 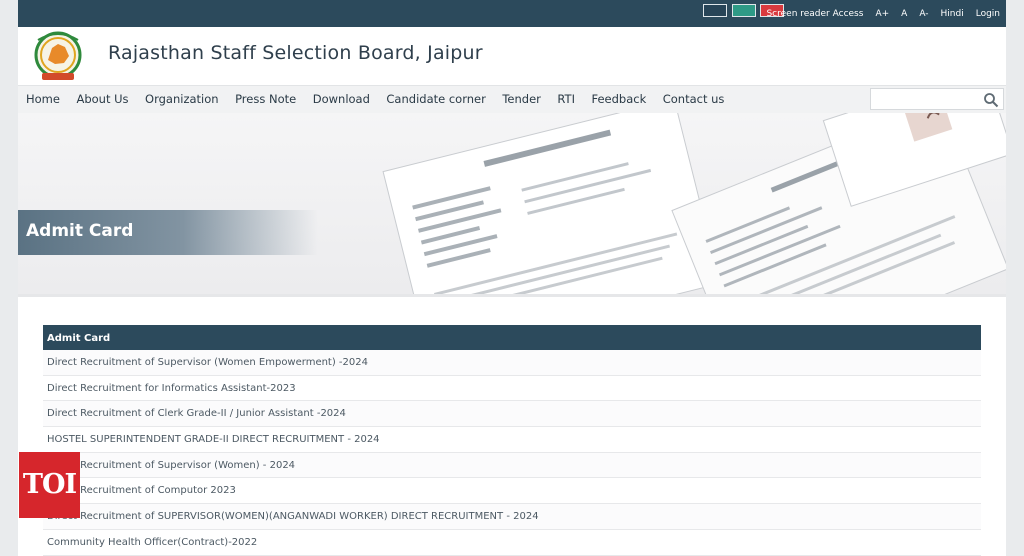 I want to click on font-normal-link: A, so click(x=904, y=14).